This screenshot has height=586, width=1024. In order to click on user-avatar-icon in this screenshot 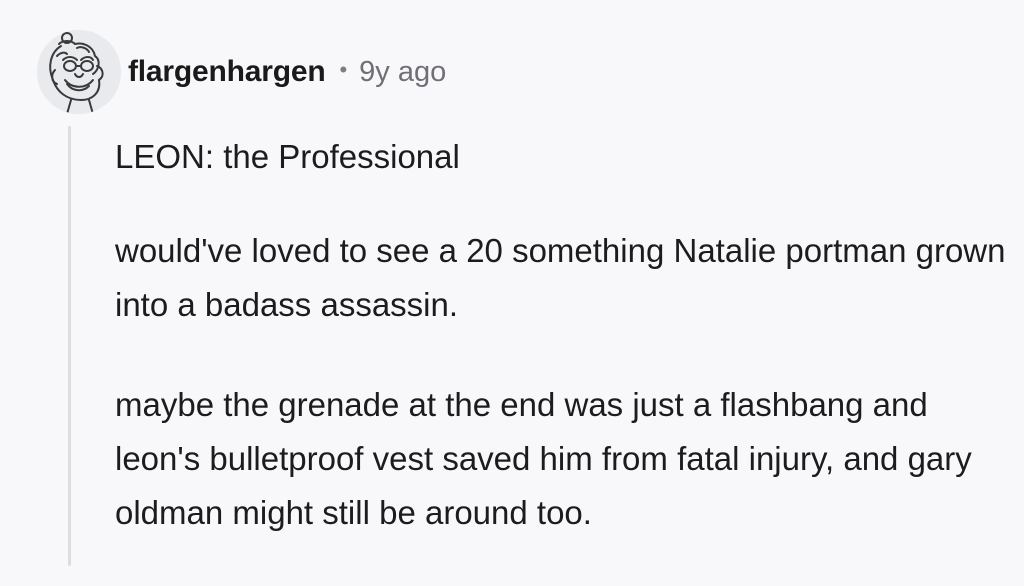, I will do `click(79, 72)`.